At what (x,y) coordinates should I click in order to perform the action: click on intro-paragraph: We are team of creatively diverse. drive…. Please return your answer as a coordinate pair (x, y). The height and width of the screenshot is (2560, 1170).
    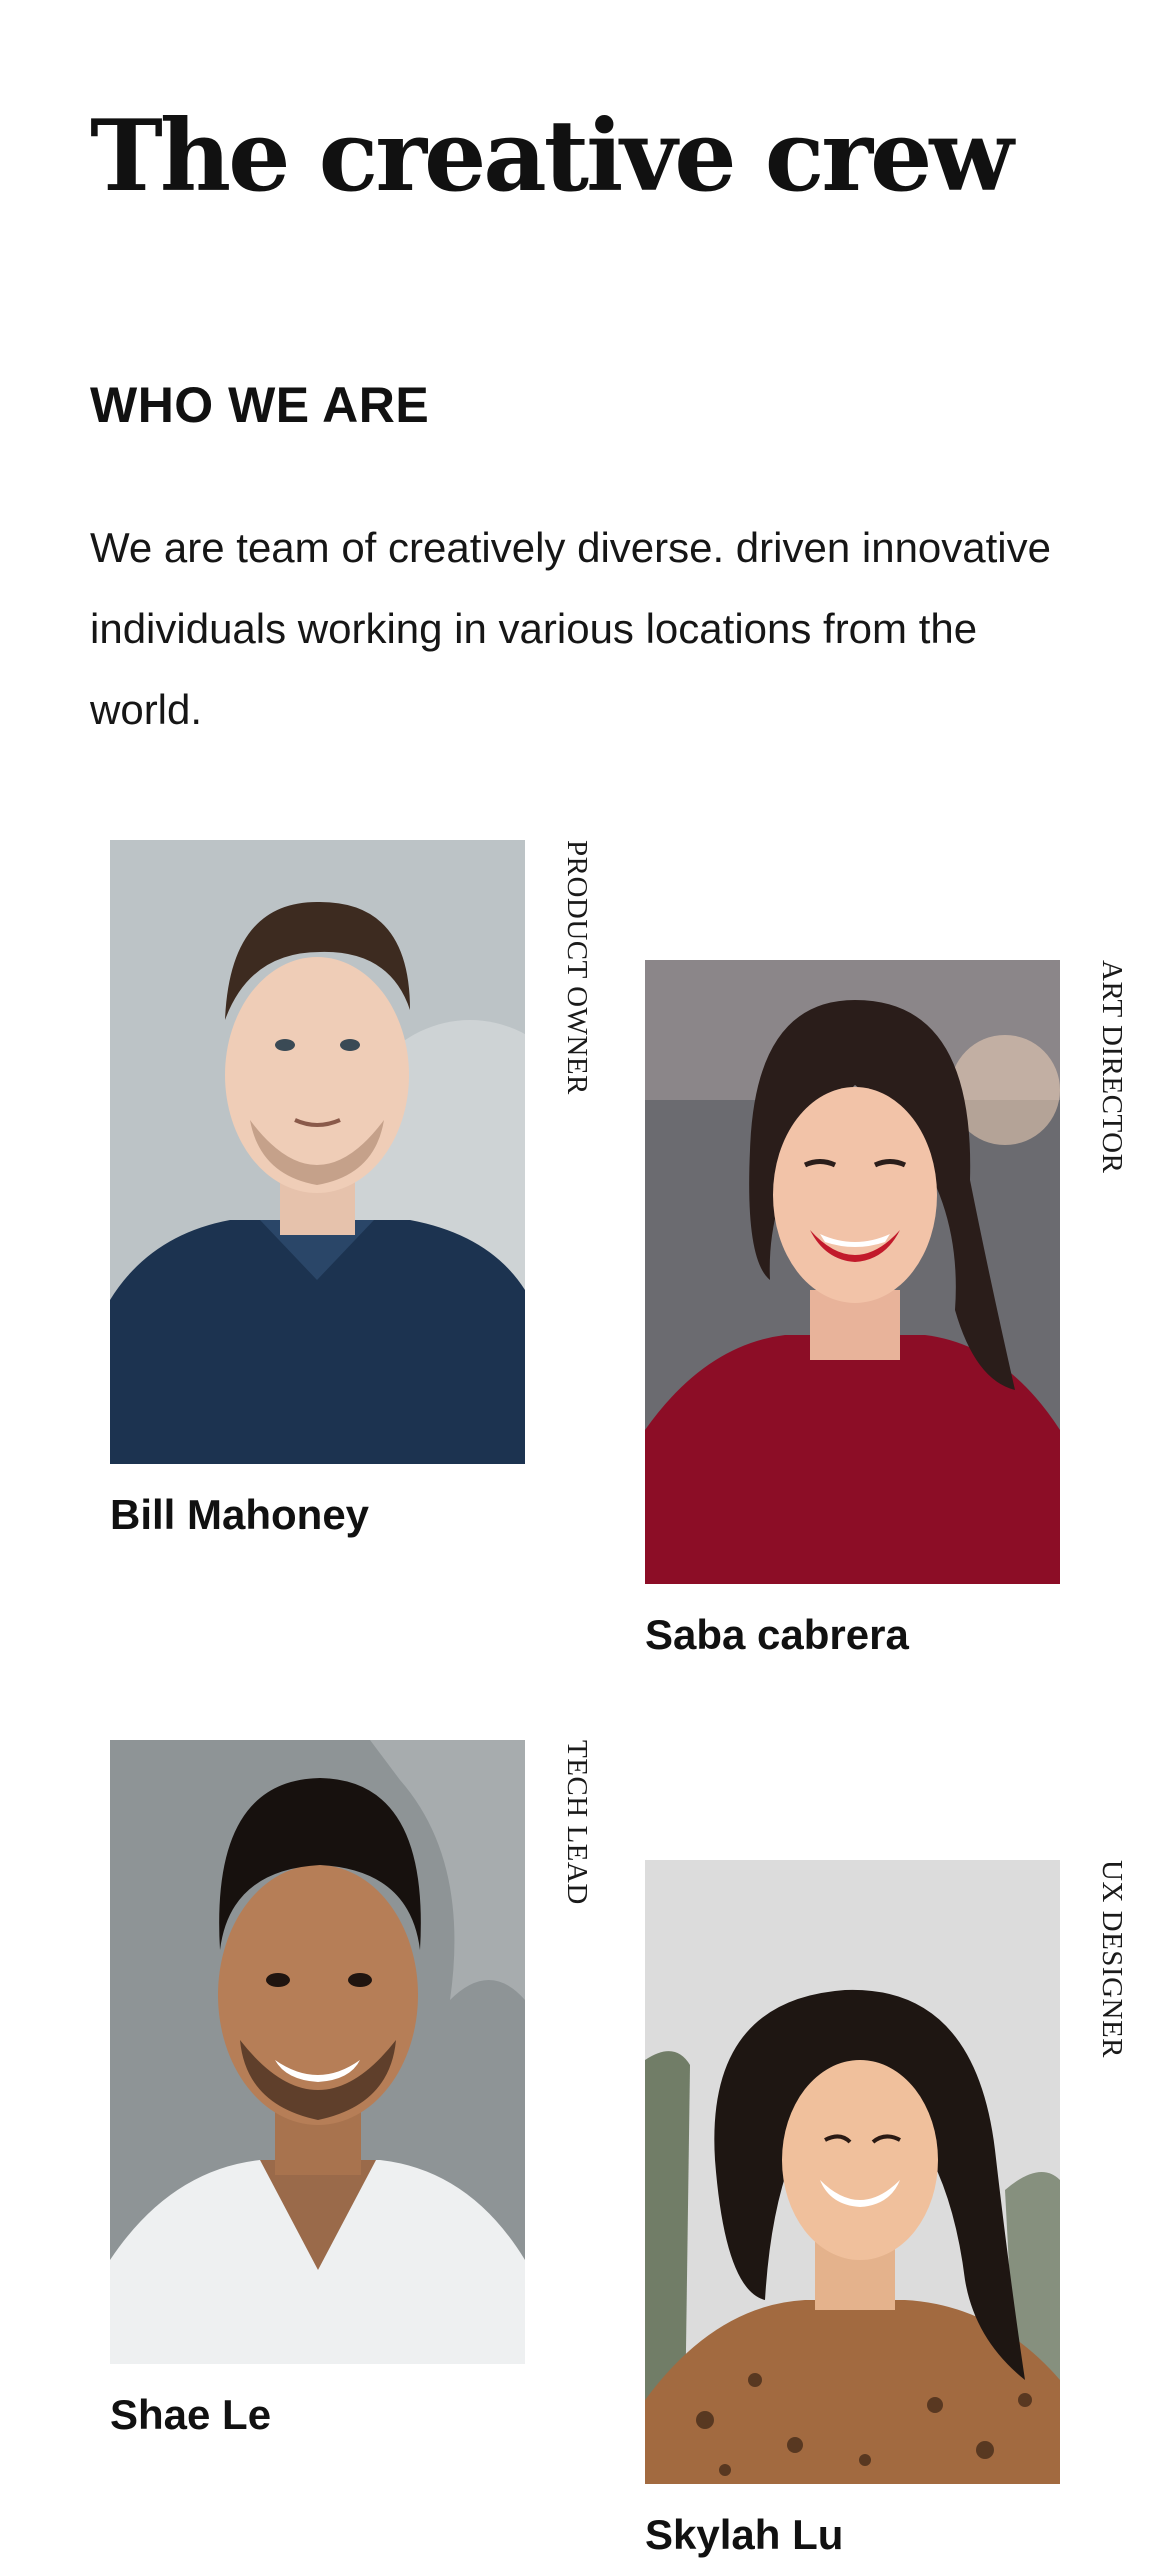
    Looking at the image, I should click on (570, 628).